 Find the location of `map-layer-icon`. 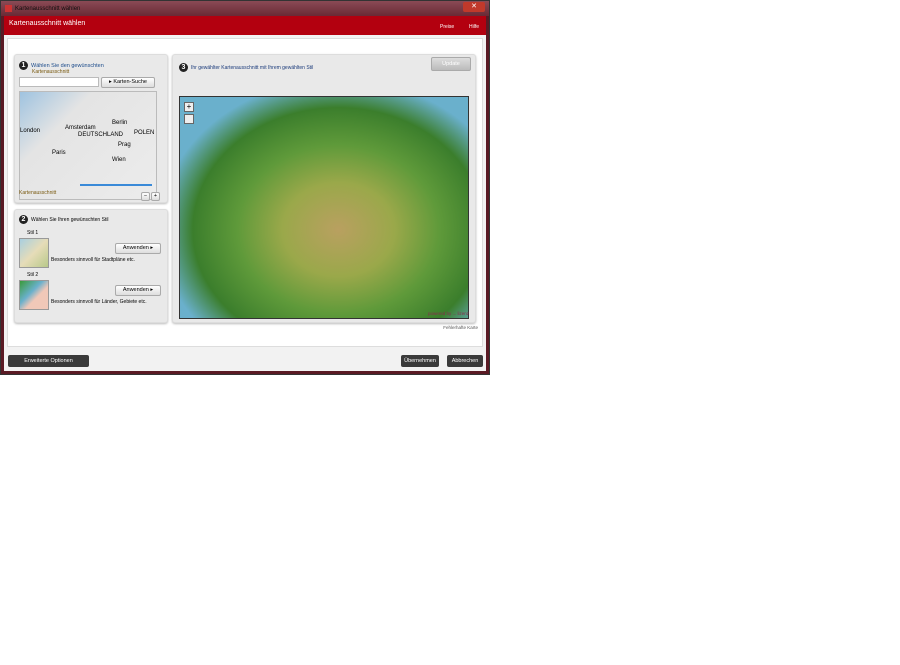

map-layer-icon is located at coordinates (189, 119).